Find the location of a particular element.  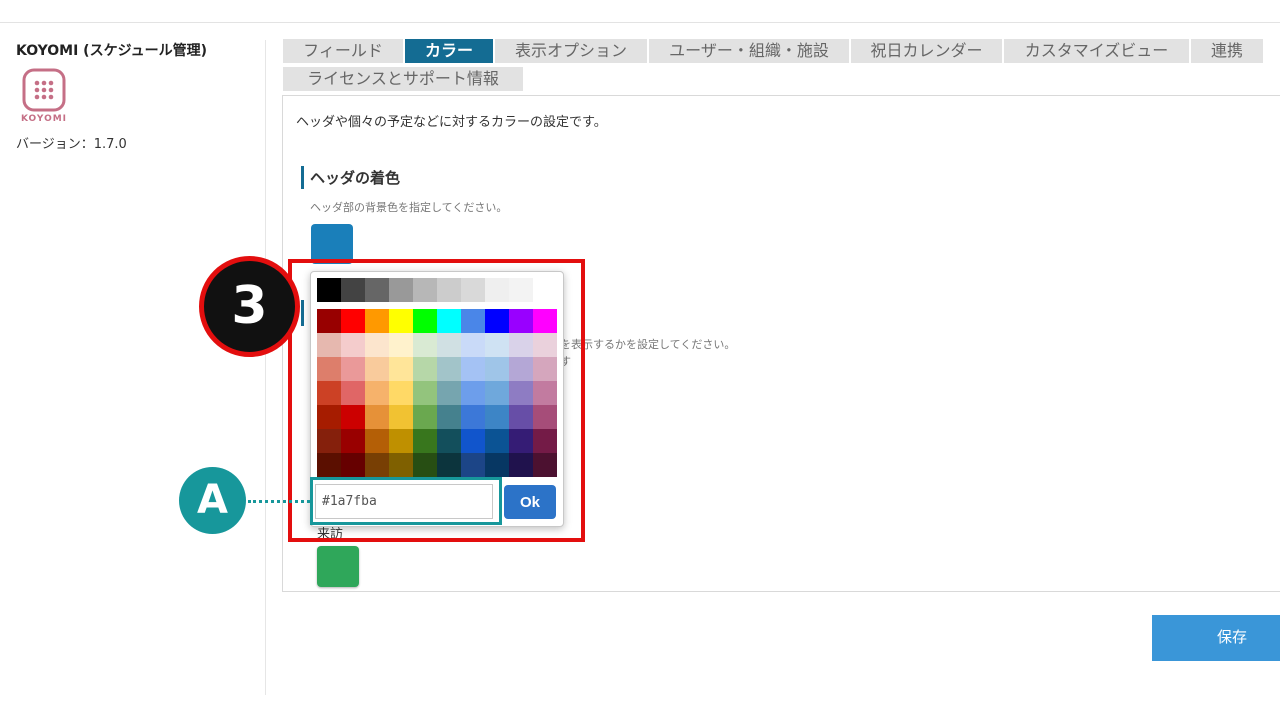

callout-connector is located at coordinates (279, 501).